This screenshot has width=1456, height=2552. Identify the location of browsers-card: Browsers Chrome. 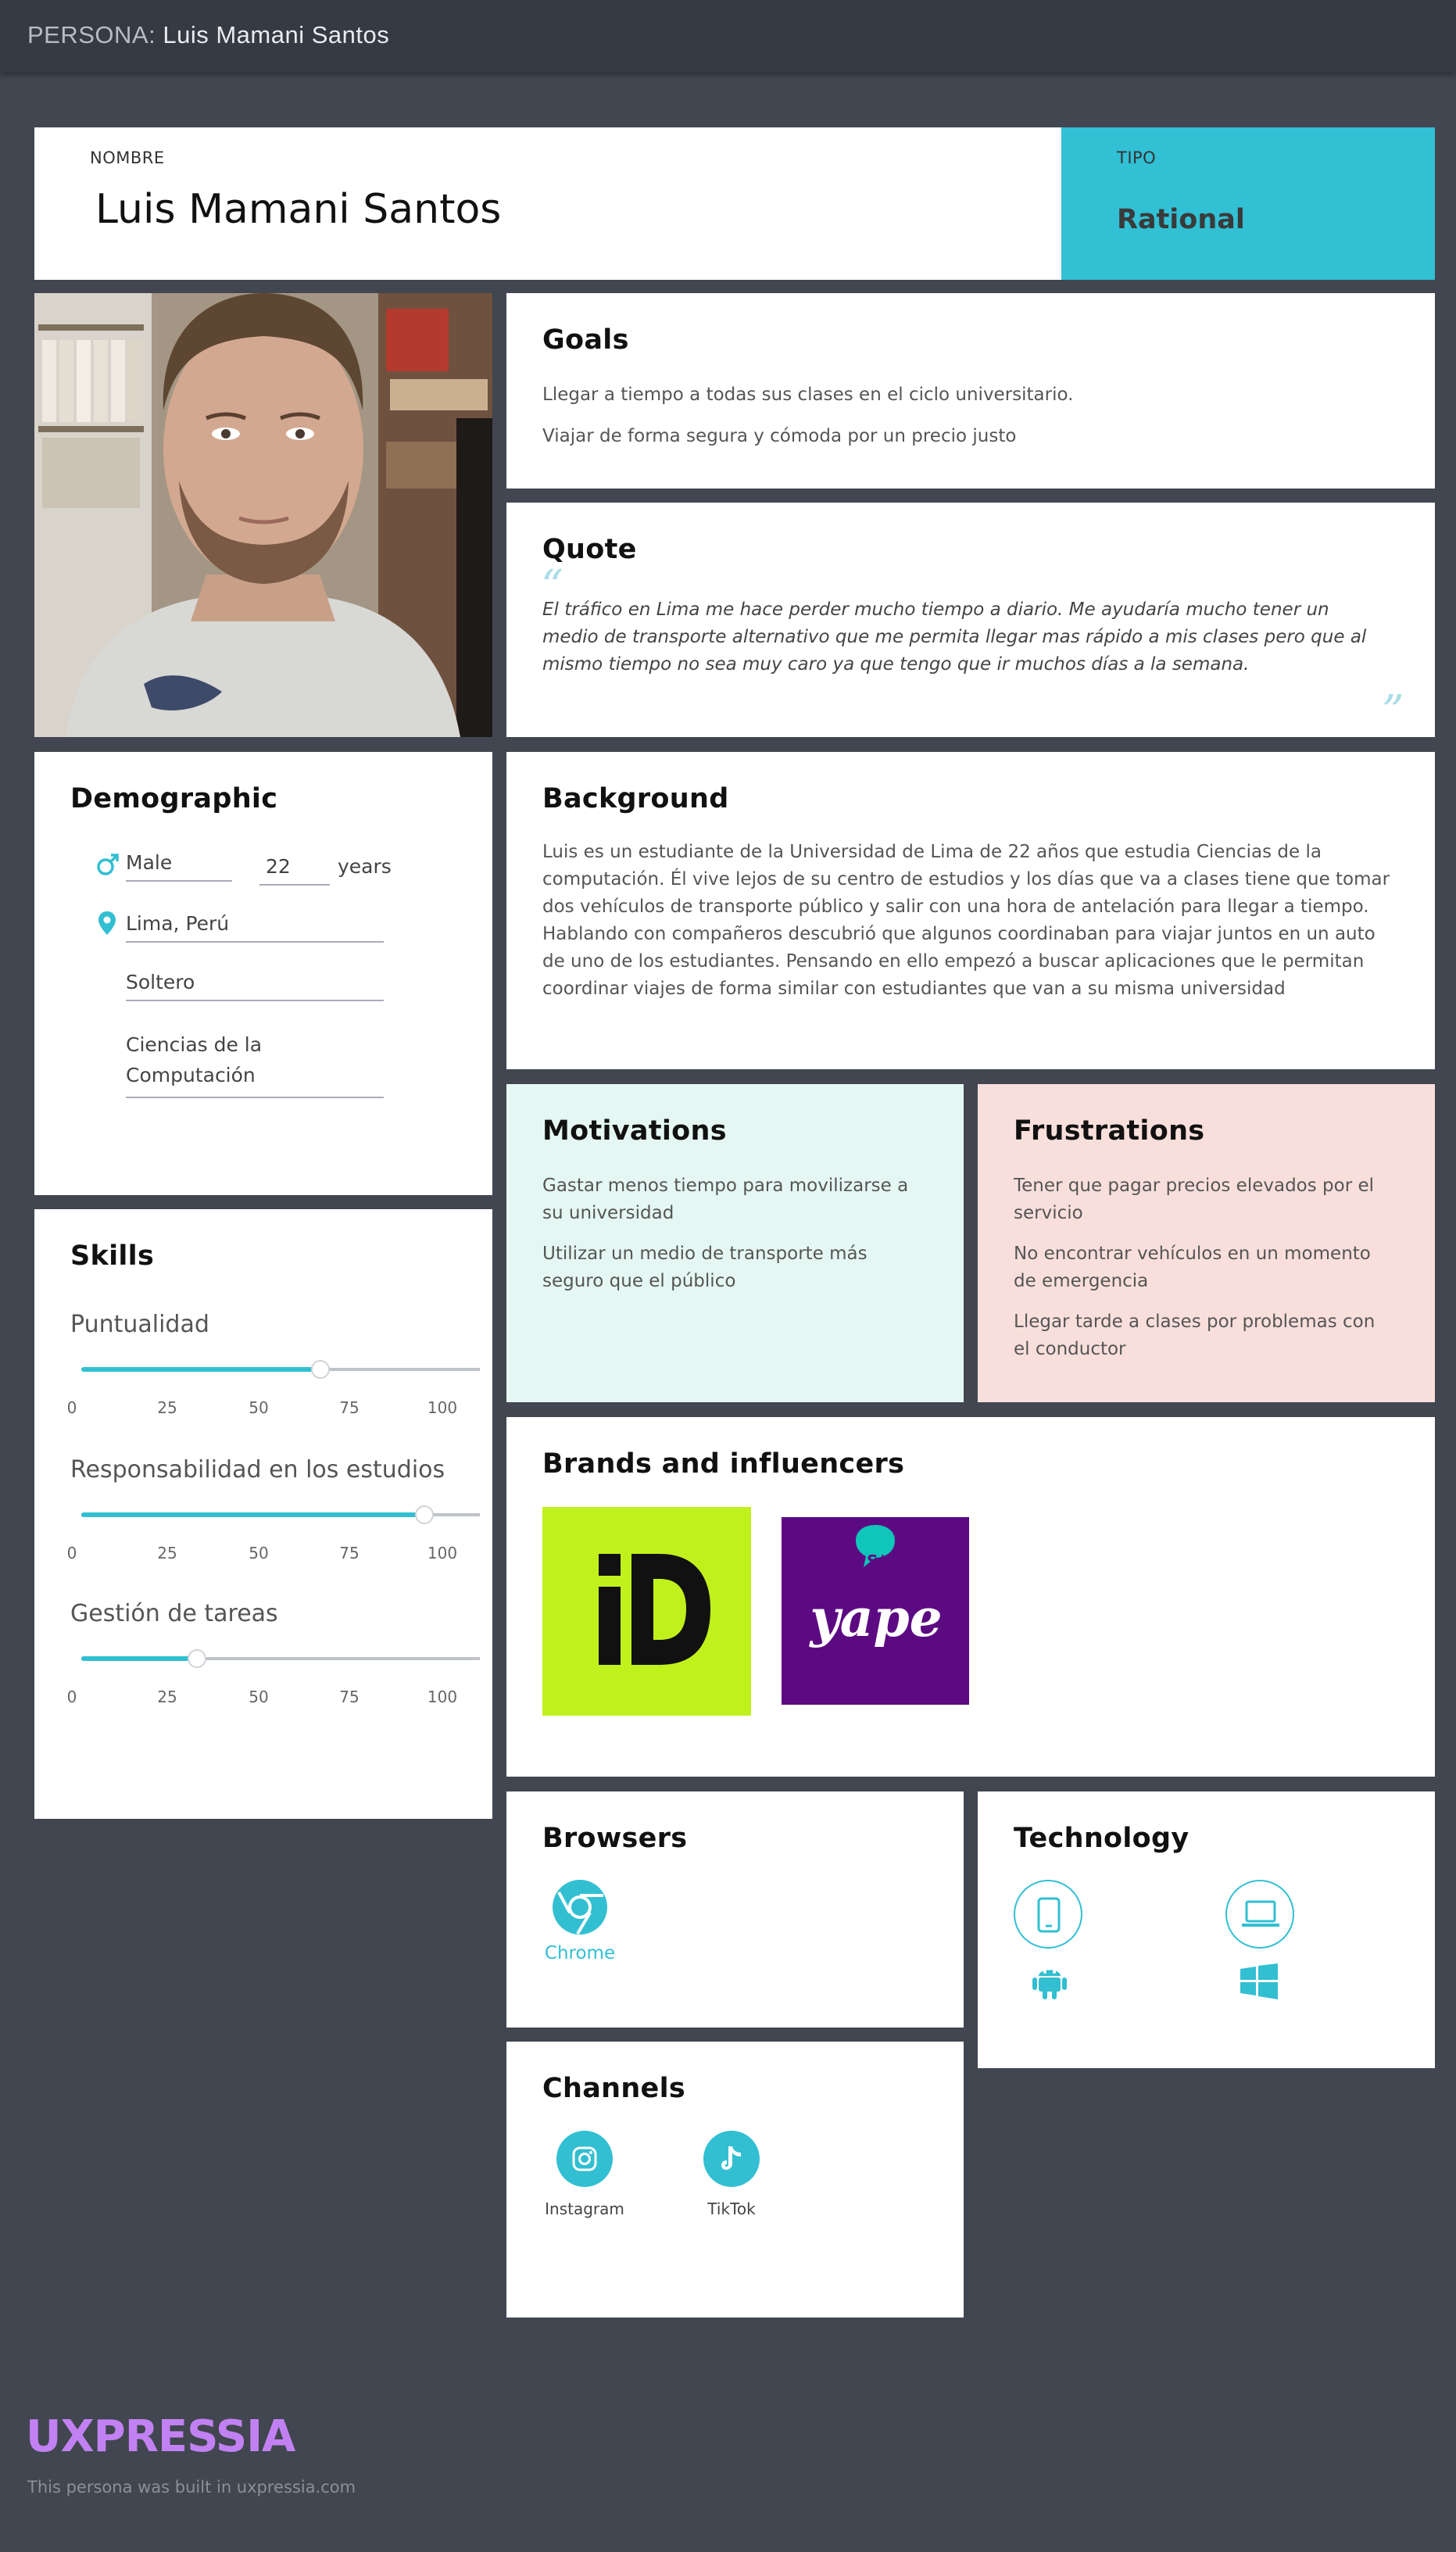
(735, 1909).